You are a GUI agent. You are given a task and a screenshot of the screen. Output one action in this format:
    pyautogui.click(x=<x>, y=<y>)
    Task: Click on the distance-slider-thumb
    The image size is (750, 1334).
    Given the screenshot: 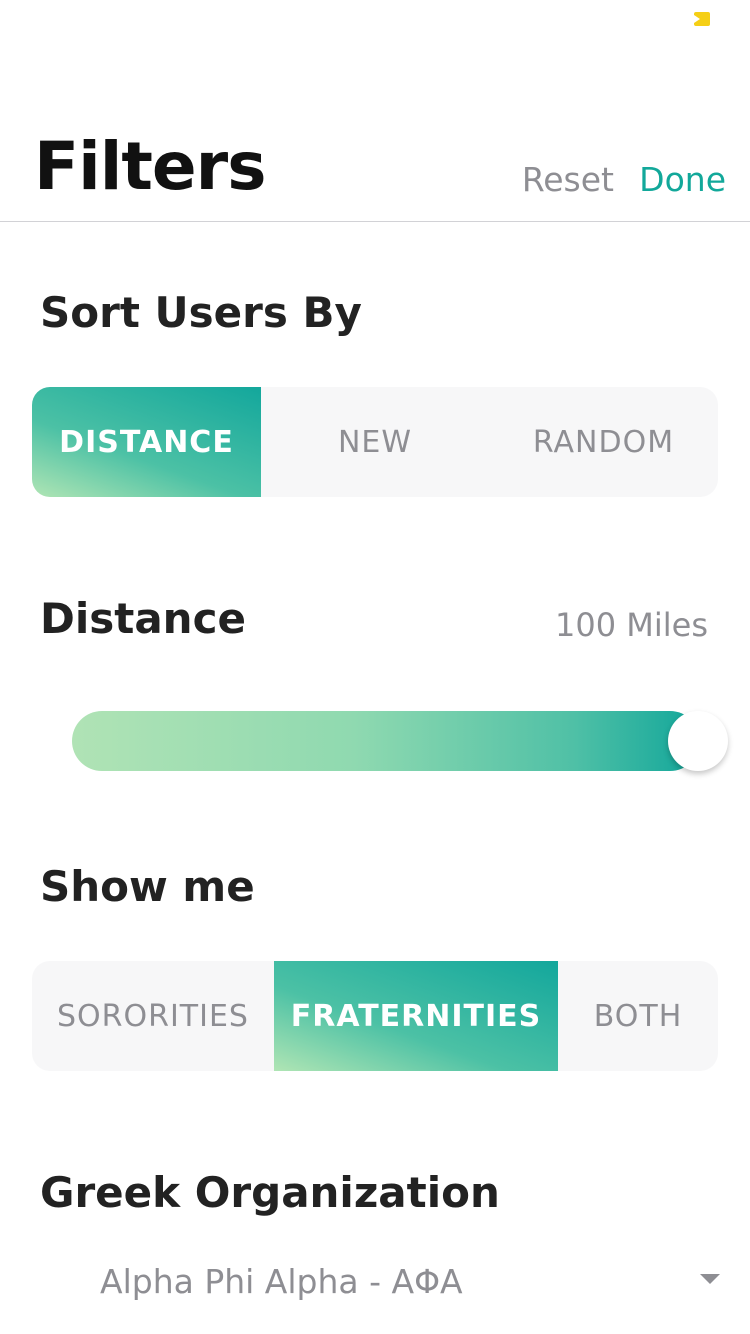 What is the action you would take?
    pyautogui.click(x=698, y=741)
    